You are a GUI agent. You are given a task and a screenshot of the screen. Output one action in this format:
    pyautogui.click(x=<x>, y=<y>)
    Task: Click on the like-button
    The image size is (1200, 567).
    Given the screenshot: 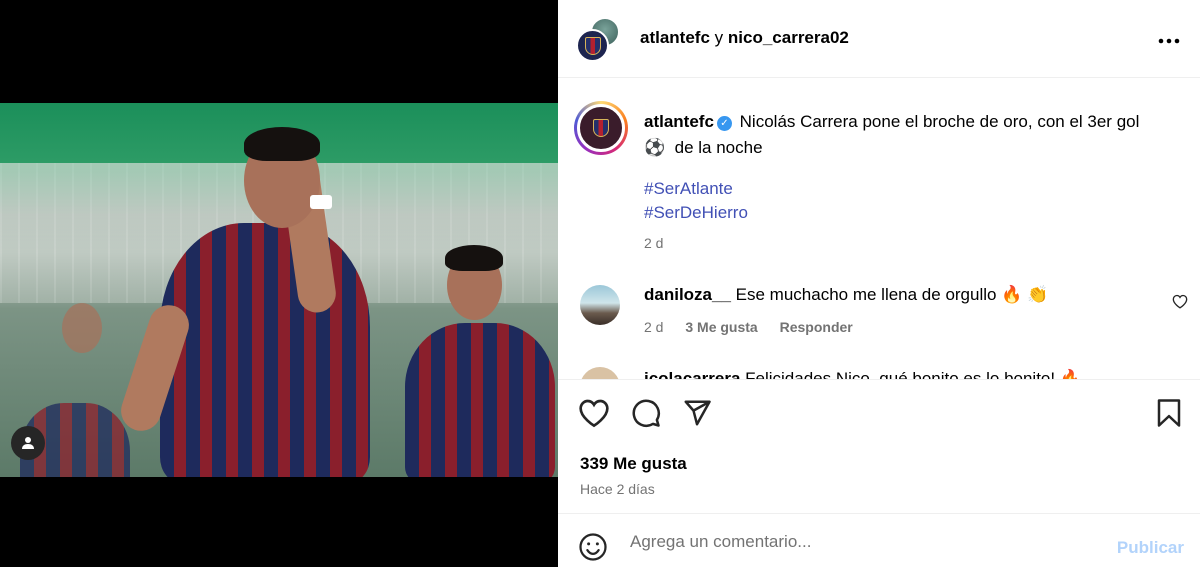 What is the action you would take?
    pyautogui.click(x=594, y=415)
    